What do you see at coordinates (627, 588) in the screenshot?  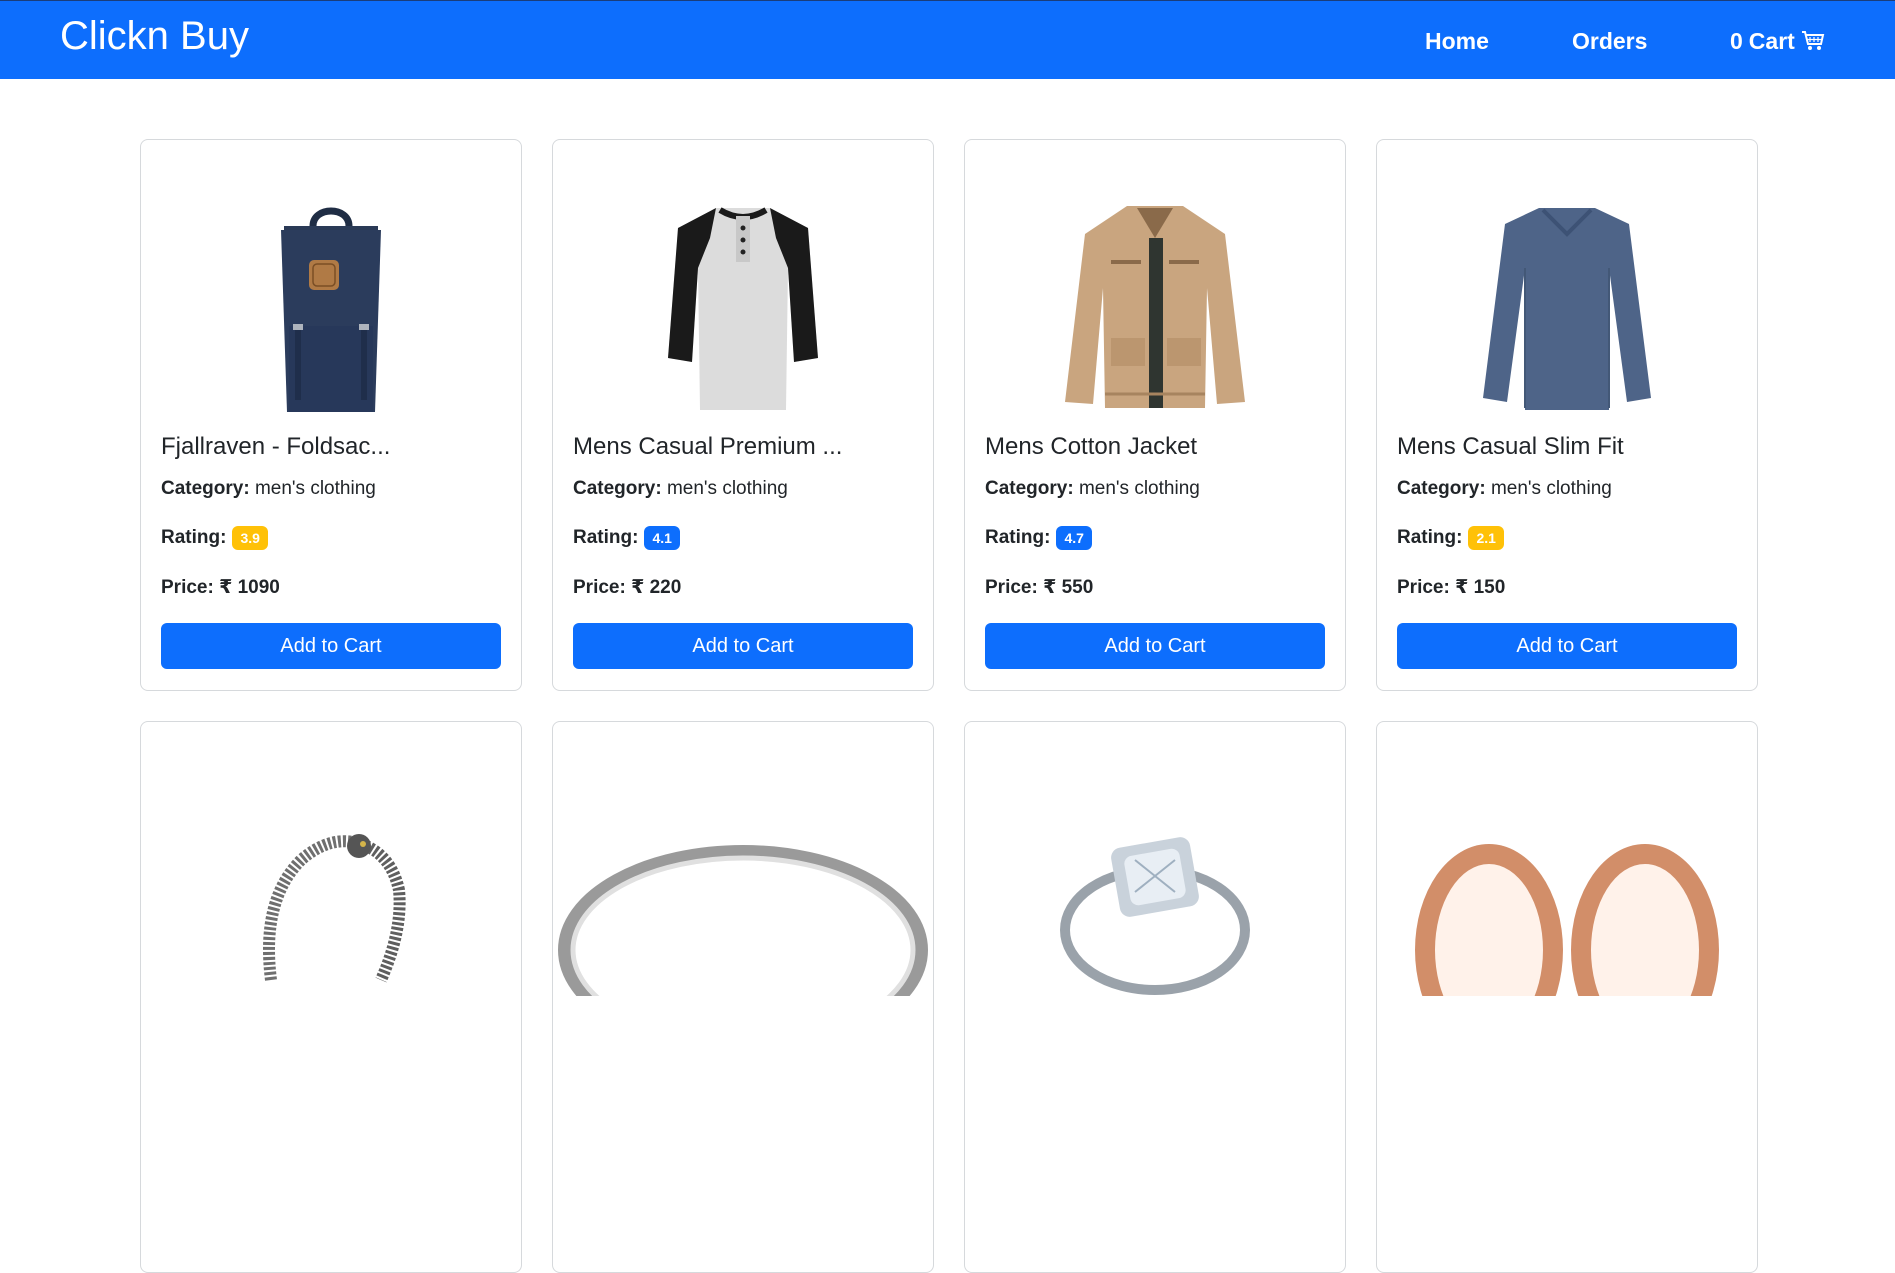 I see `product-price: Price: ₹ 220` at bounding box center [627, 588].